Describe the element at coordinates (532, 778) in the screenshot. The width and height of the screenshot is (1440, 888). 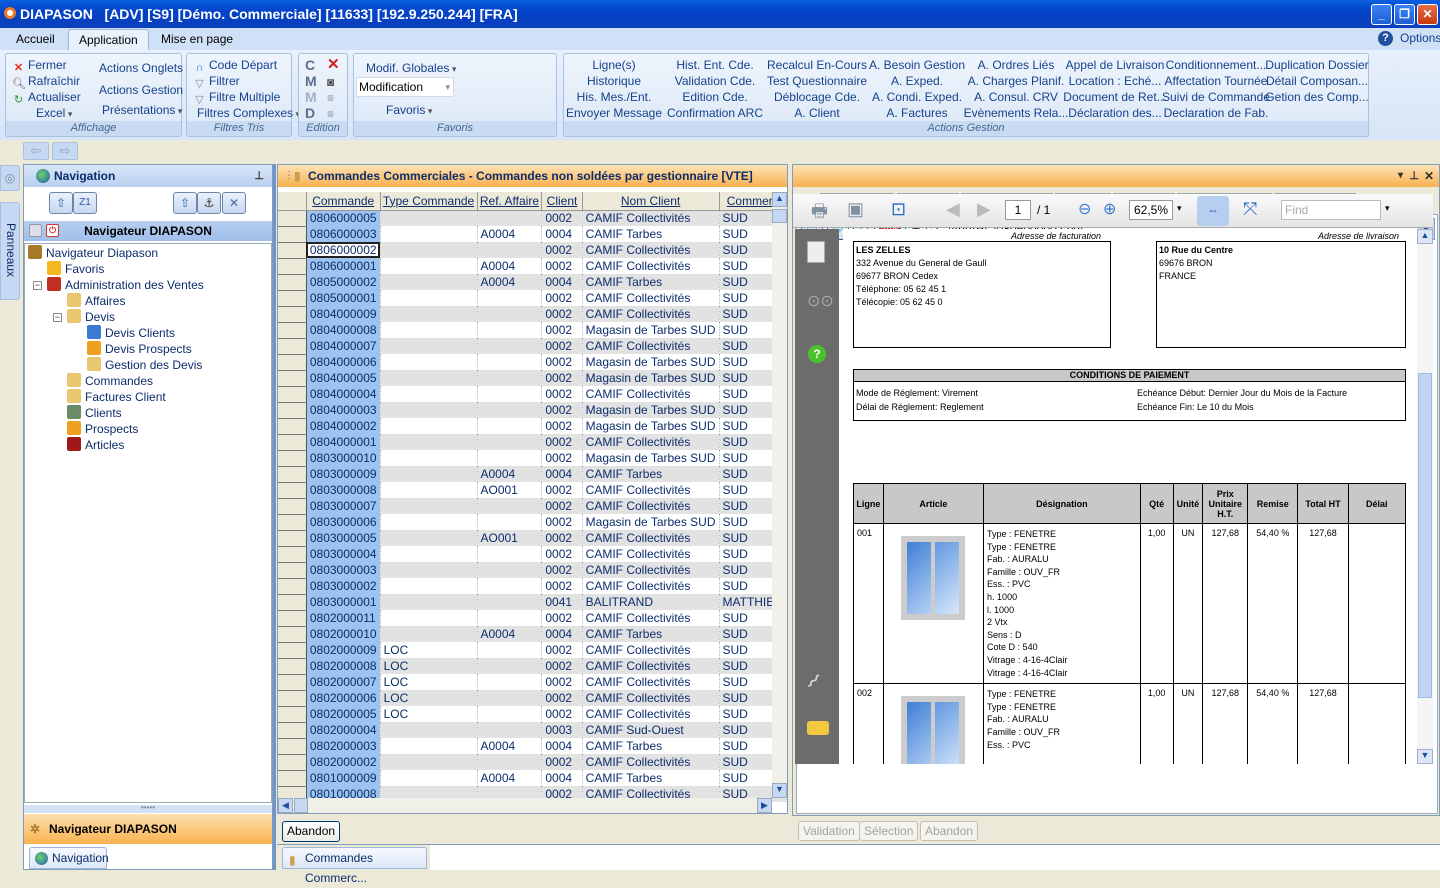
I see `table-row: 0801000009 A0004 0004 CAMIF Tarbes SUD` at that location.